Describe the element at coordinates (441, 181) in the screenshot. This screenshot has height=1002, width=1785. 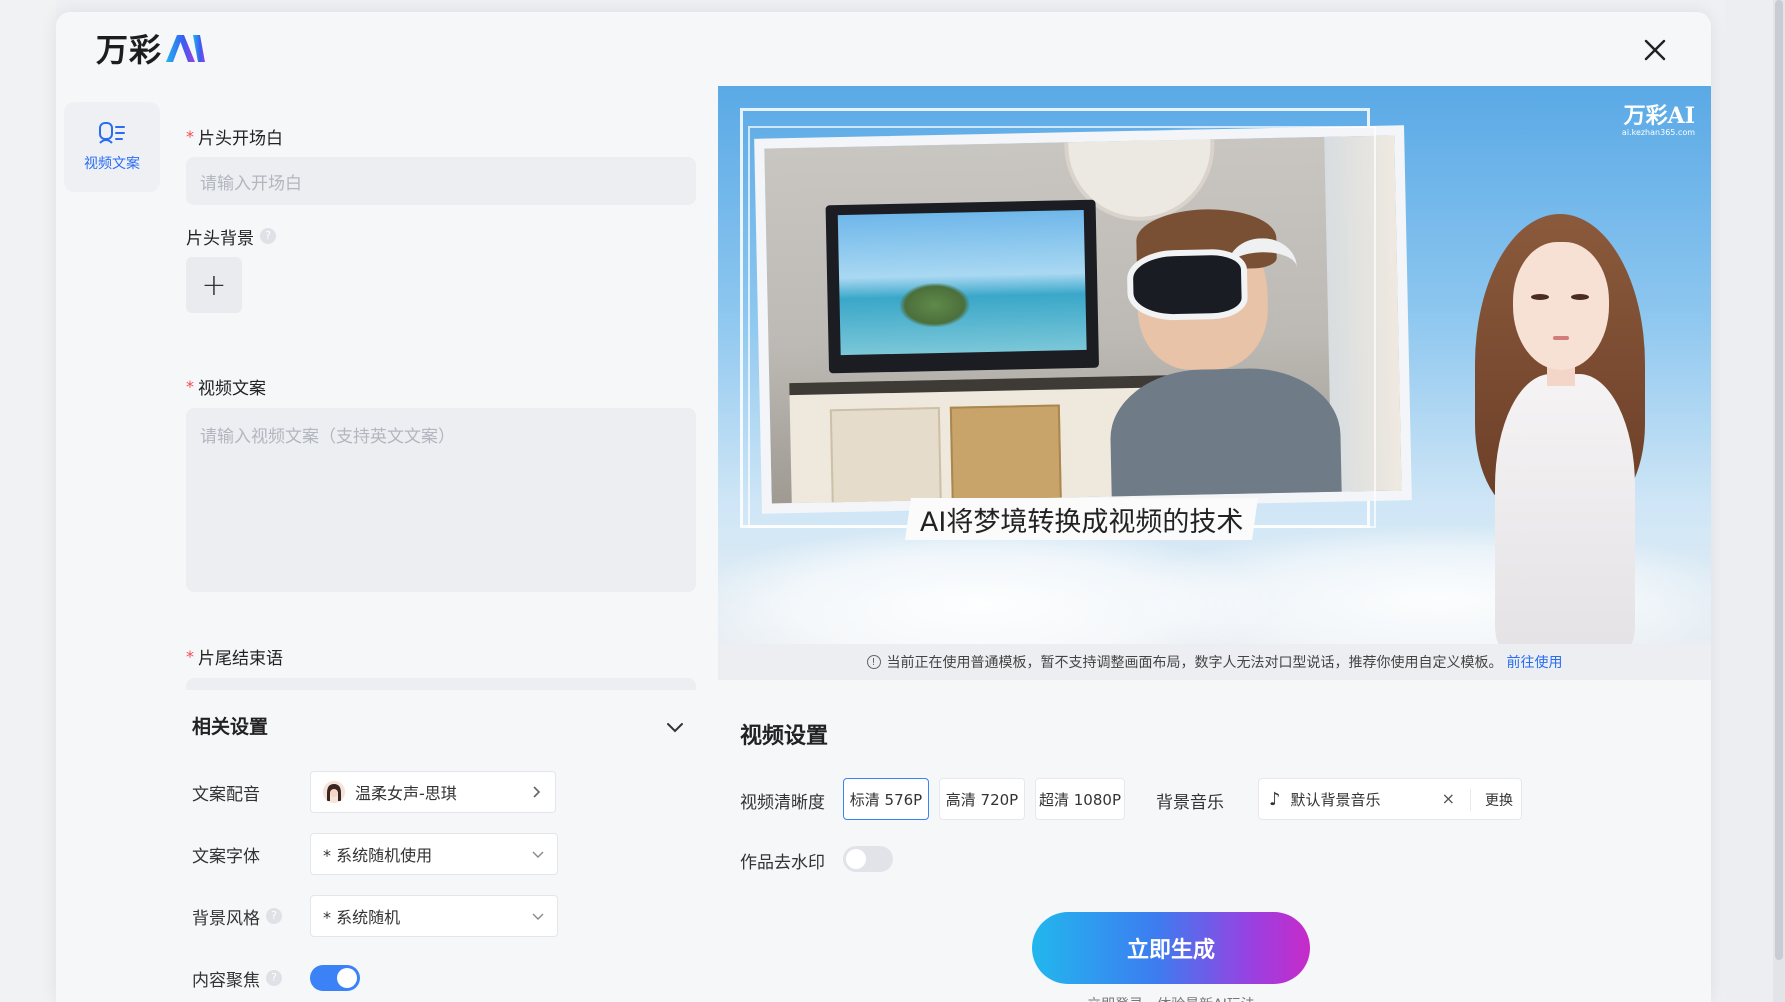
I see `opening-input: 请输入开场白` at that location.